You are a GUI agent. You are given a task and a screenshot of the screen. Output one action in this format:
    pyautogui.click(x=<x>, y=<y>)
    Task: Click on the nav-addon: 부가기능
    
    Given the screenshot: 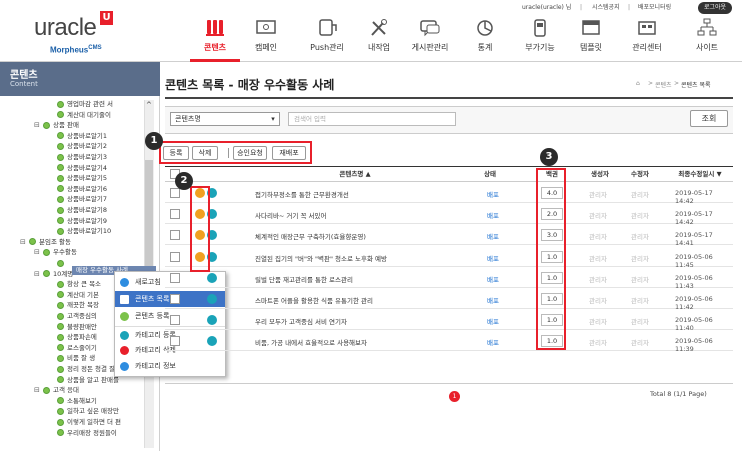 What is the action you would take?
    pyautogui.click(x=540, y=40)
    